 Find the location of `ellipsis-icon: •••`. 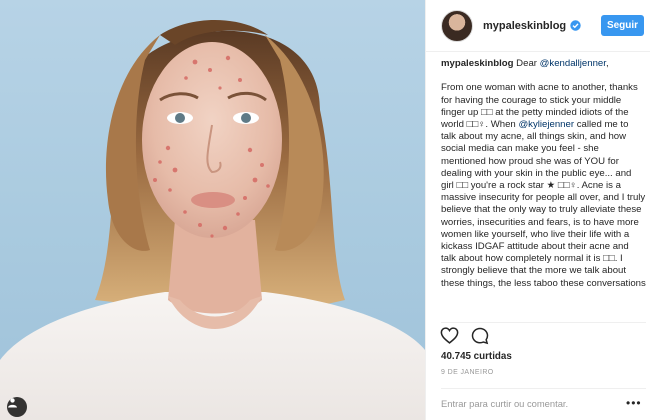

ellipsis-icon: ••• is located at coordinates (634, 403).